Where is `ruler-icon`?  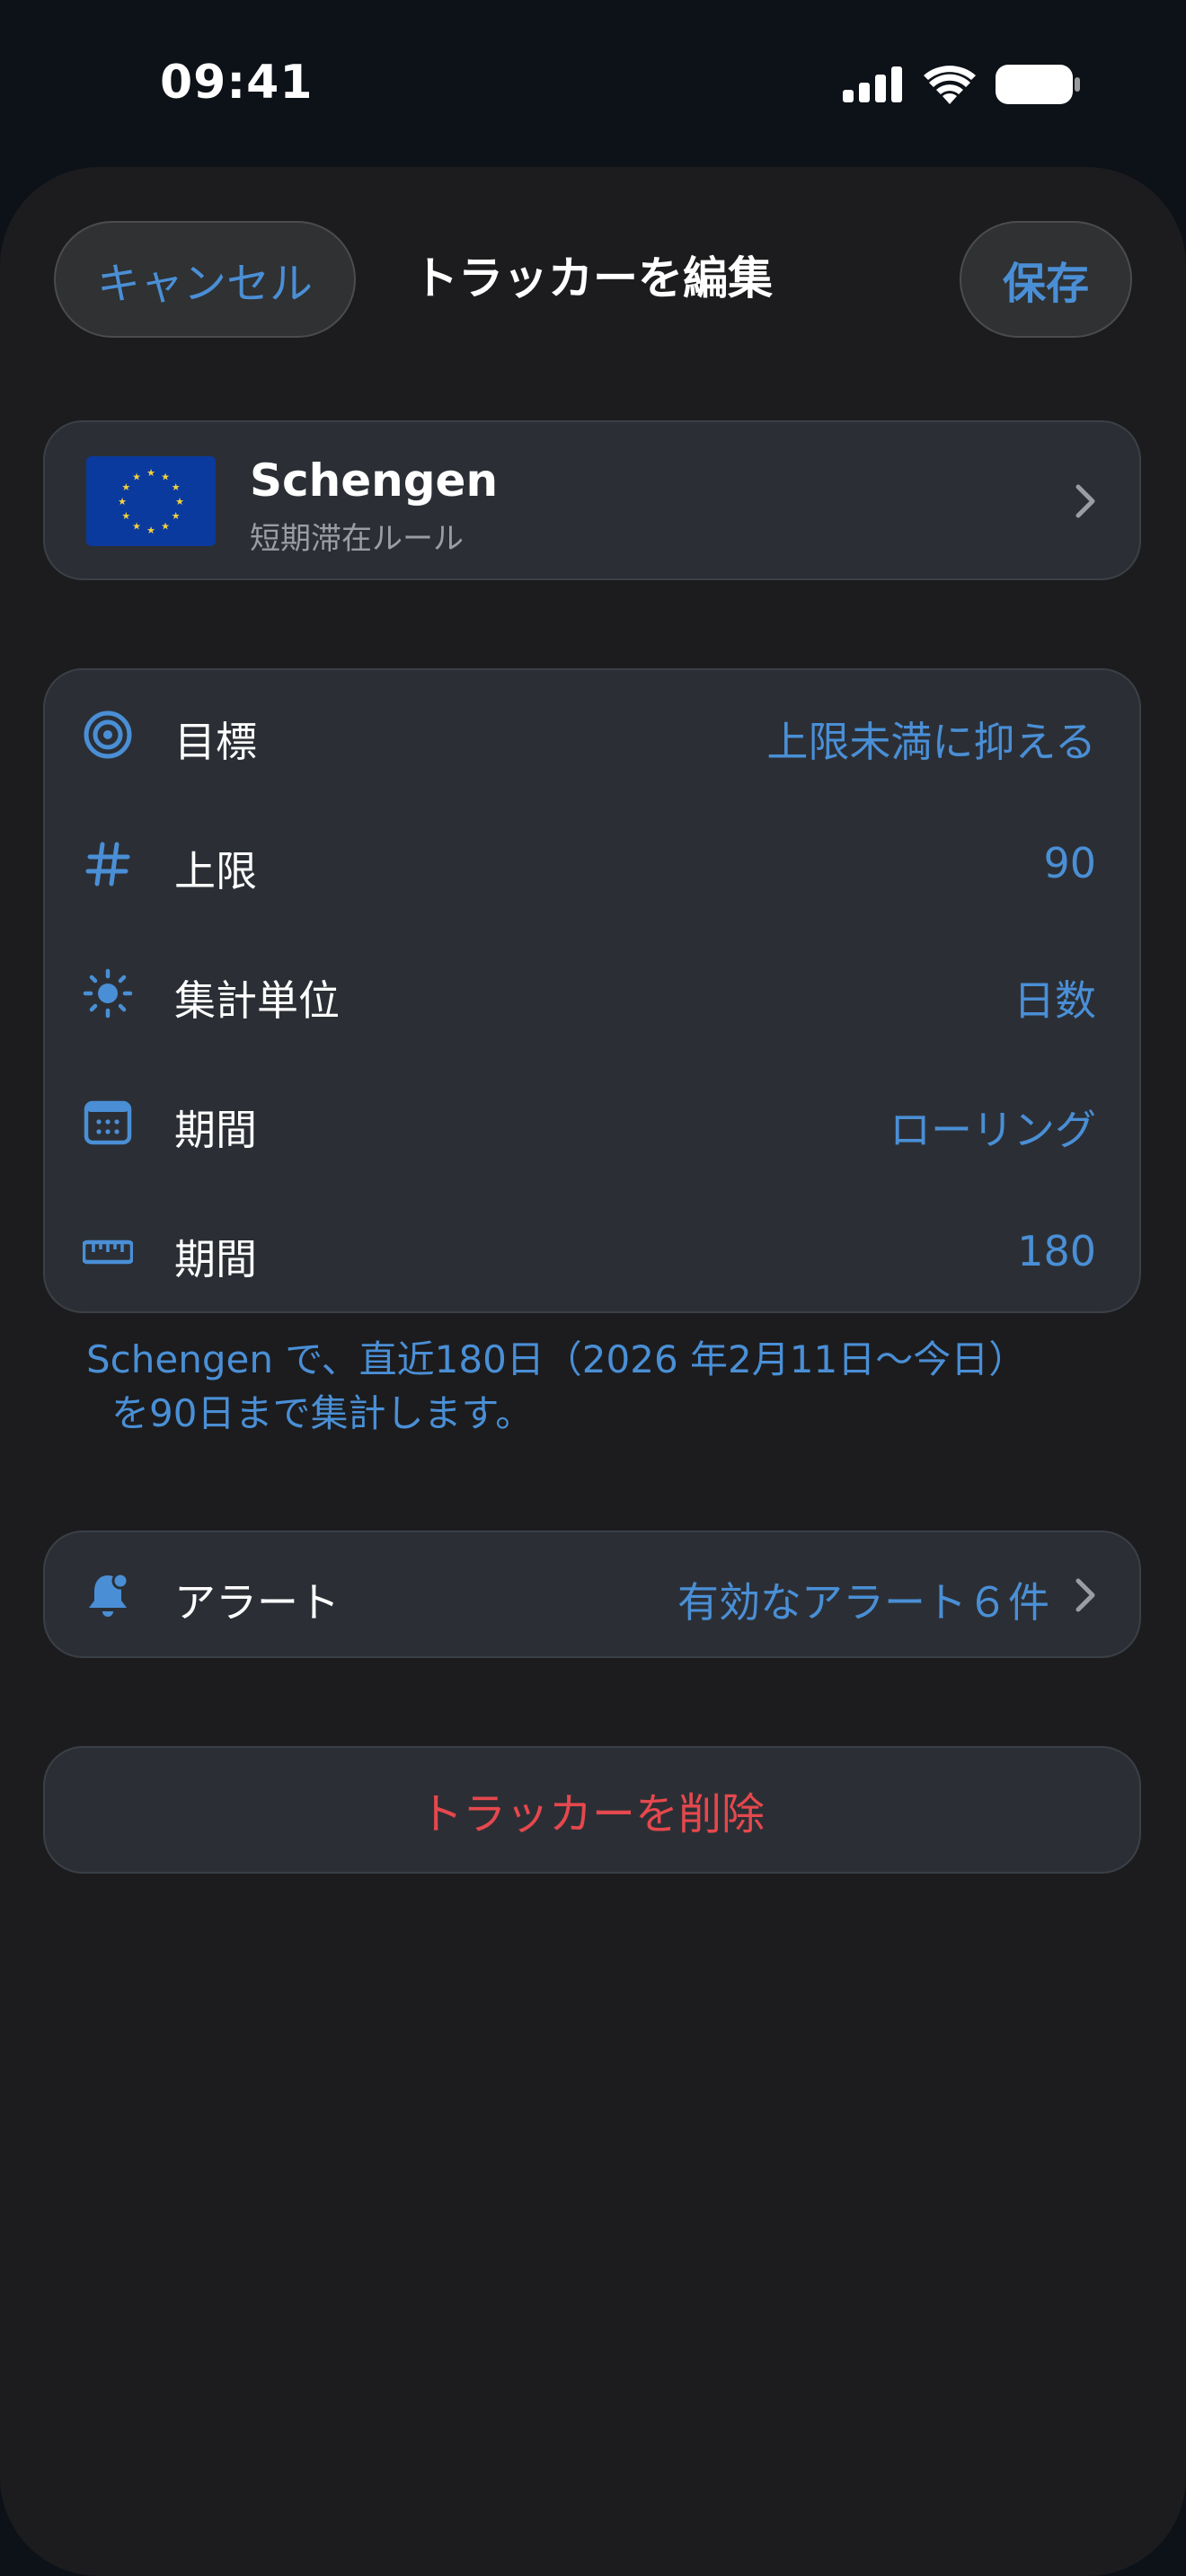 ruler-icon is located at coordinates (108, 1252).